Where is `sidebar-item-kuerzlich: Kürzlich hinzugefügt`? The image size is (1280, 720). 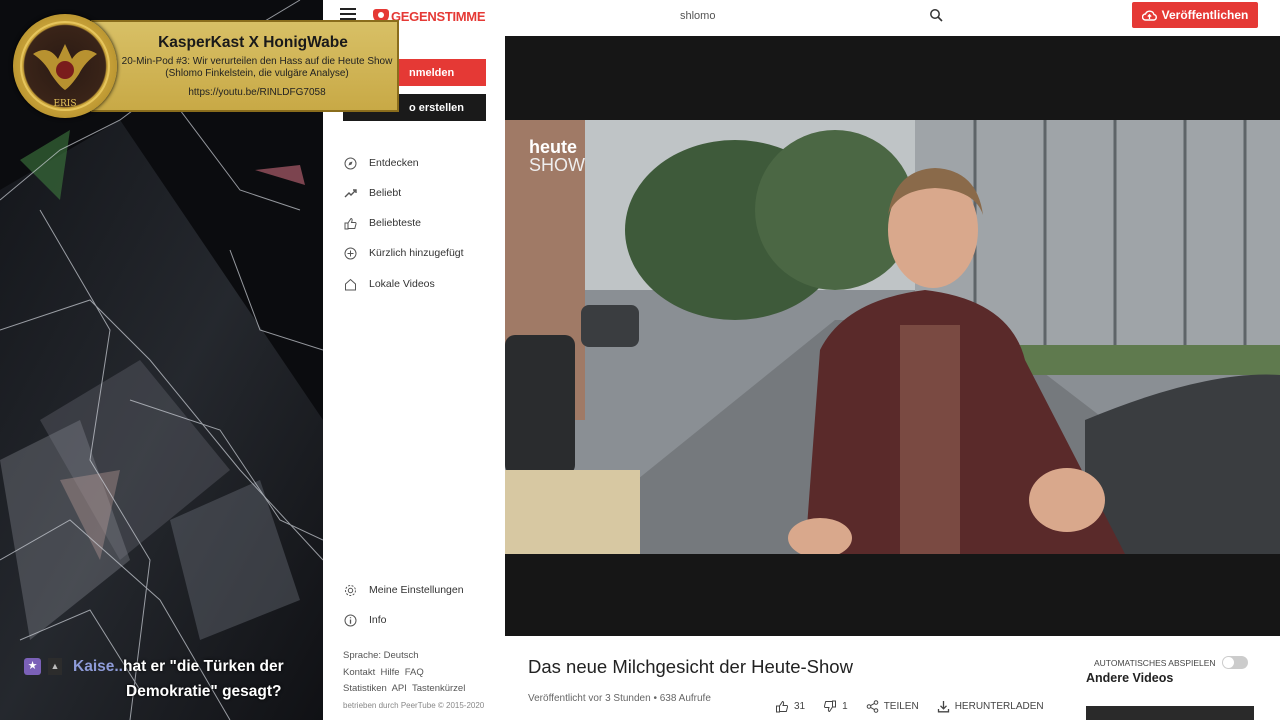 sidebar-item-kuerzlich: Kürzlich hinzugefügt is located at coordinates (403, 253).